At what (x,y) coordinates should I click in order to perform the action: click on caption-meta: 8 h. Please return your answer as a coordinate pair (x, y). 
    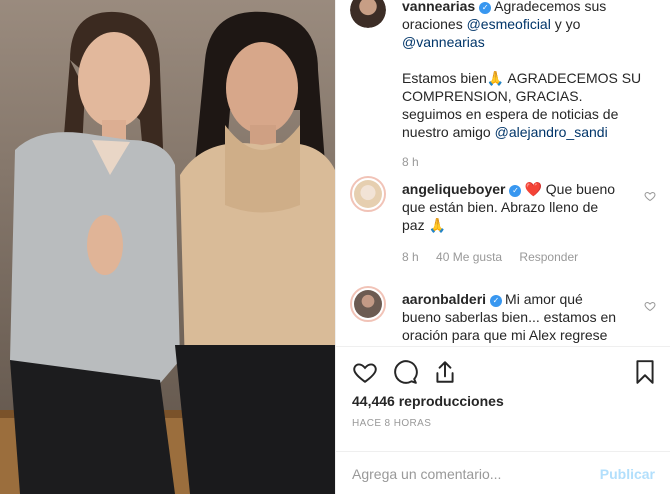
    Looking at the image, I should click on (417, 162).